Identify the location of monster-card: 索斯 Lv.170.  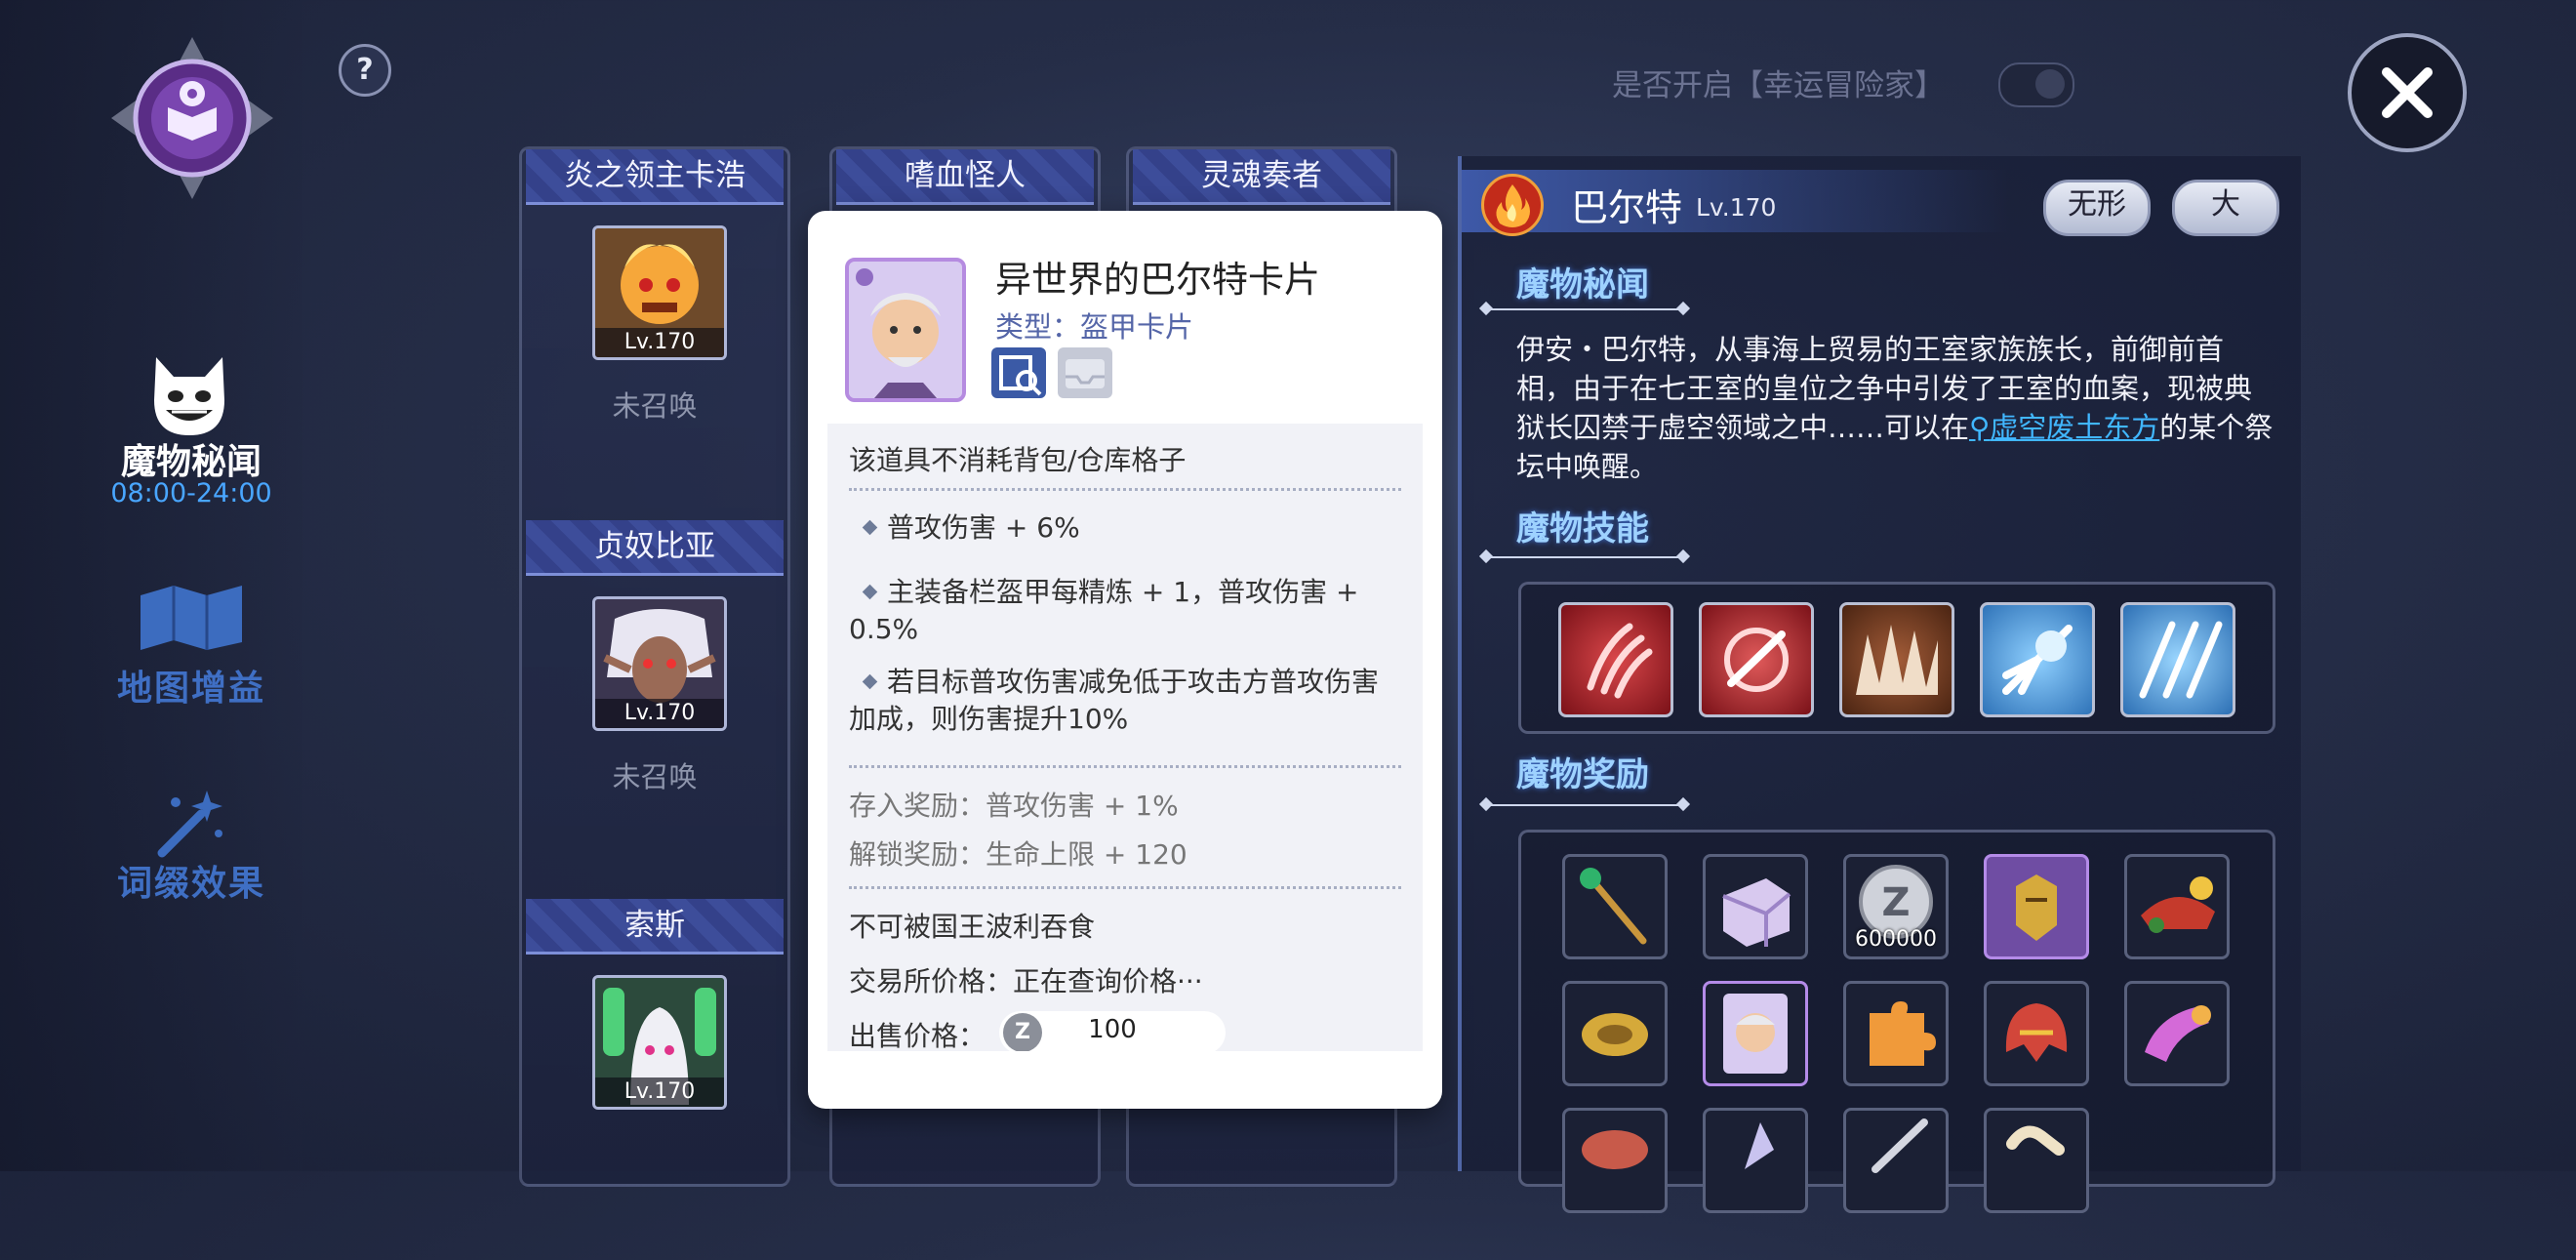
(654, 1079).